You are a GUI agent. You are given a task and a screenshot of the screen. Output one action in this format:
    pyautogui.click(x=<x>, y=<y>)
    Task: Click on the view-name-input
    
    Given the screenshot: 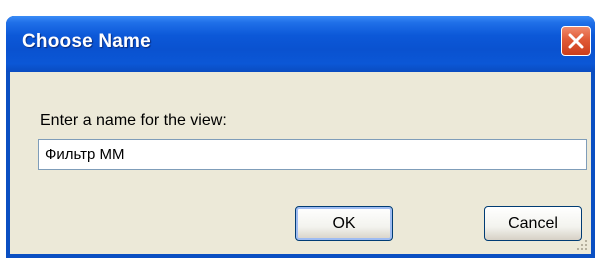 What is the action you would take?
    pyautogui.click(x=312, y=154)
    